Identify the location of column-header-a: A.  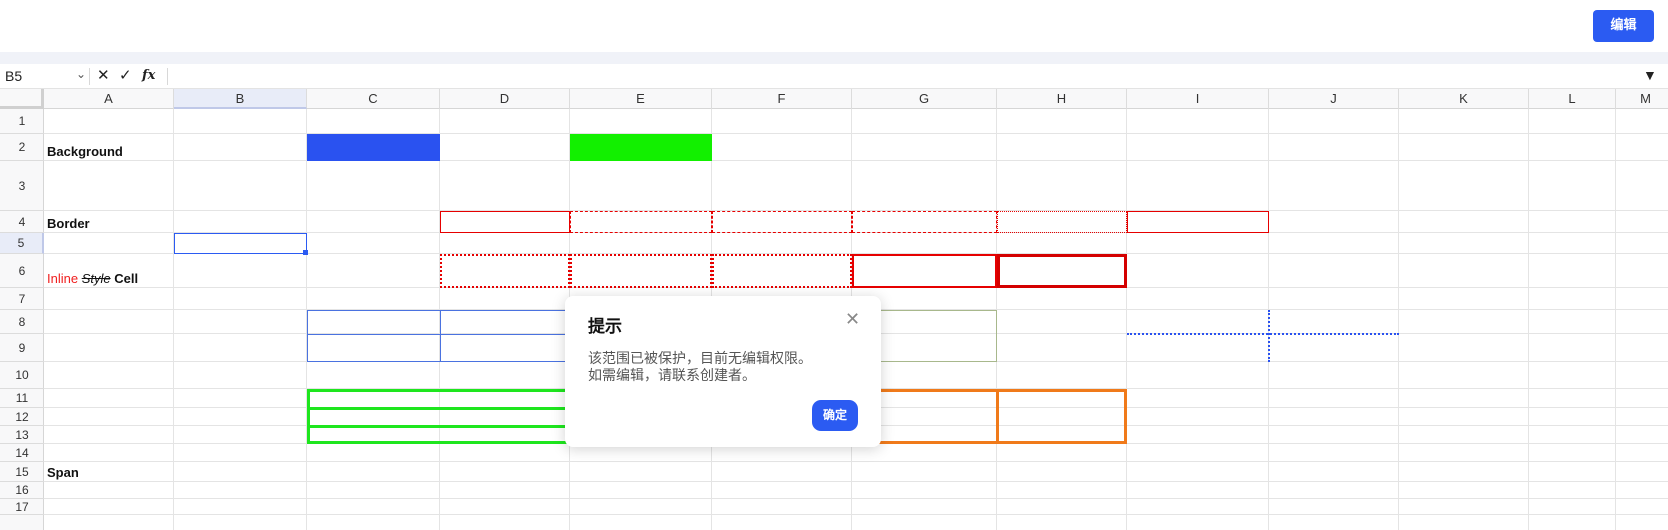
(109, 99).